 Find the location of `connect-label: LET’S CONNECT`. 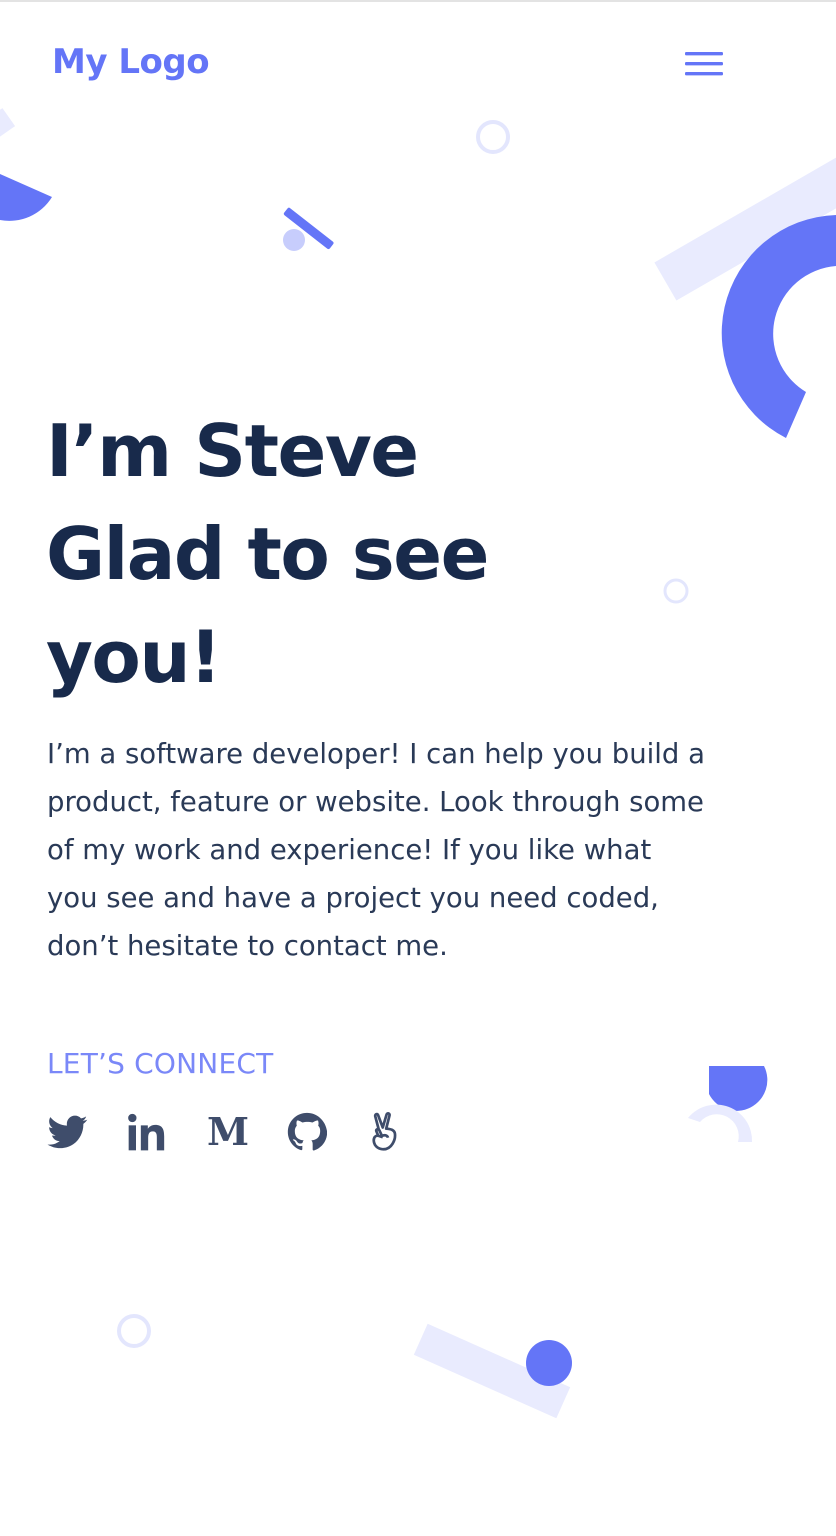

connect-label: LET’S CONNECT is located at coordinates (160, 1063).